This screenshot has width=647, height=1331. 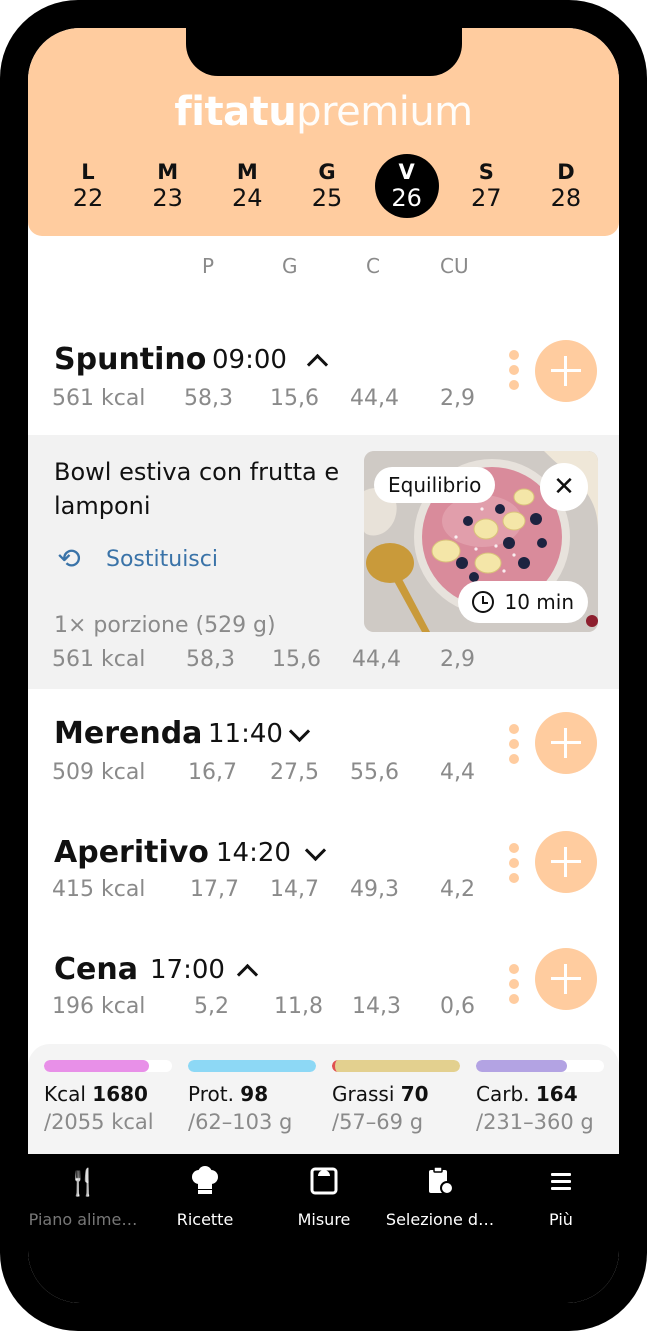 What do you see at coordinates (99, 1006) in the screenshot?
I see `meal-kcal: 196 kcal` at bounding box center [99, 1006].